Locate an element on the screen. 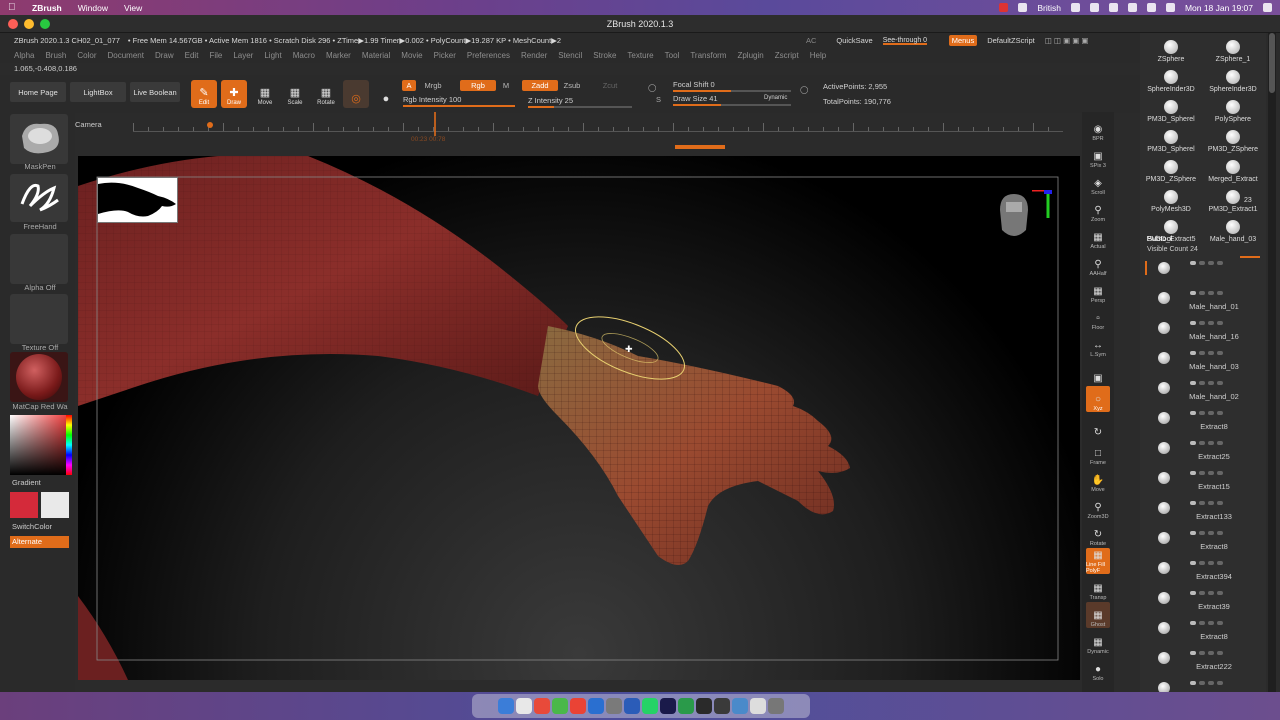 This screenshot has width=1280, height=720. shelf-linefill-button: ▦ Line Fill PolyF is located at coordinates (1098, 561).